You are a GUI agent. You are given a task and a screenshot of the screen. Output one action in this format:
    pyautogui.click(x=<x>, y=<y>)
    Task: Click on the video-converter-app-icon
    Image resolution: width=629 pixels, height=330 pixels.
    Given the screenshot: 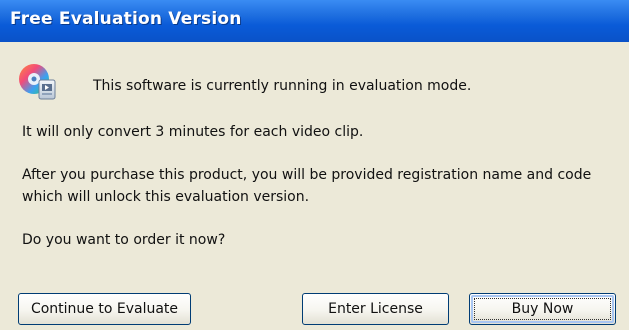 What is the action you would take?
    pyautogui.click(x=39, y=81)
    